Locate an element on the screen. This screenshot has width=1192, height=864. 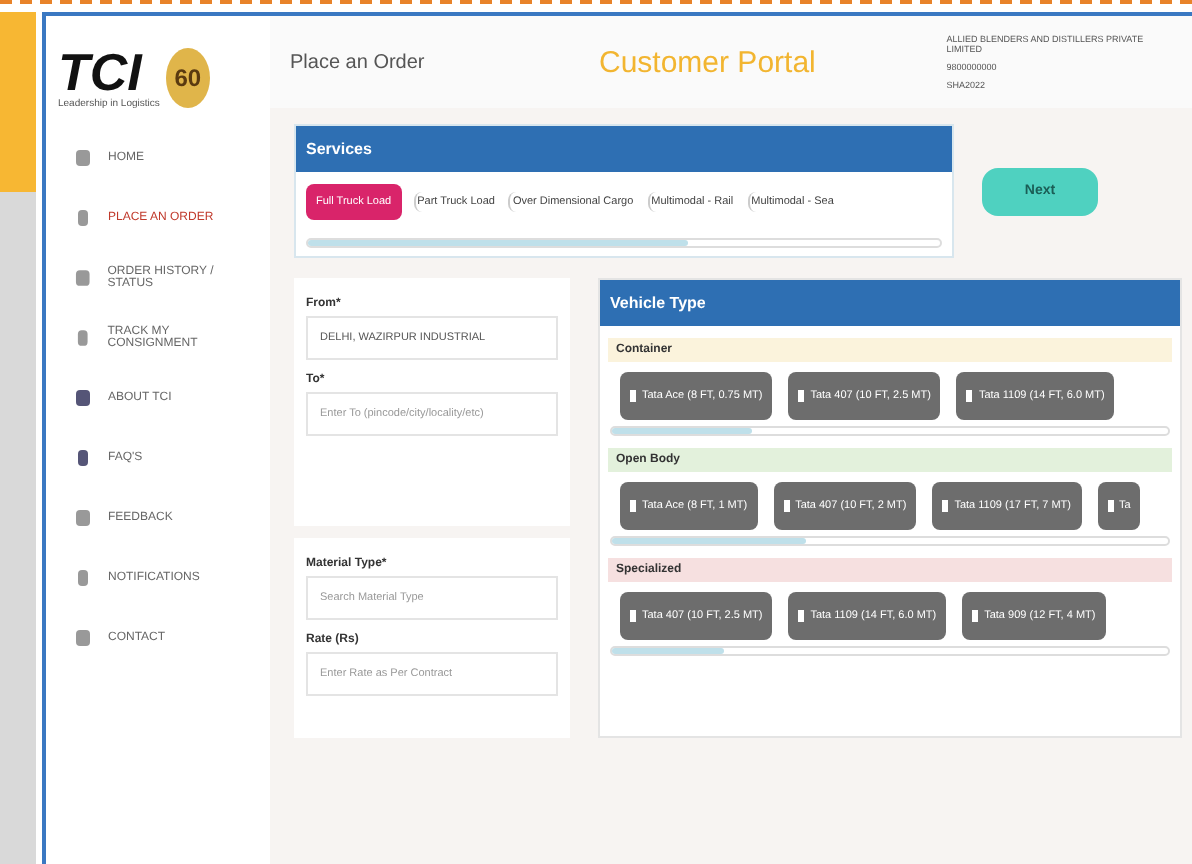
portal-title: Customer Portal is located at coordinates (708, 62).